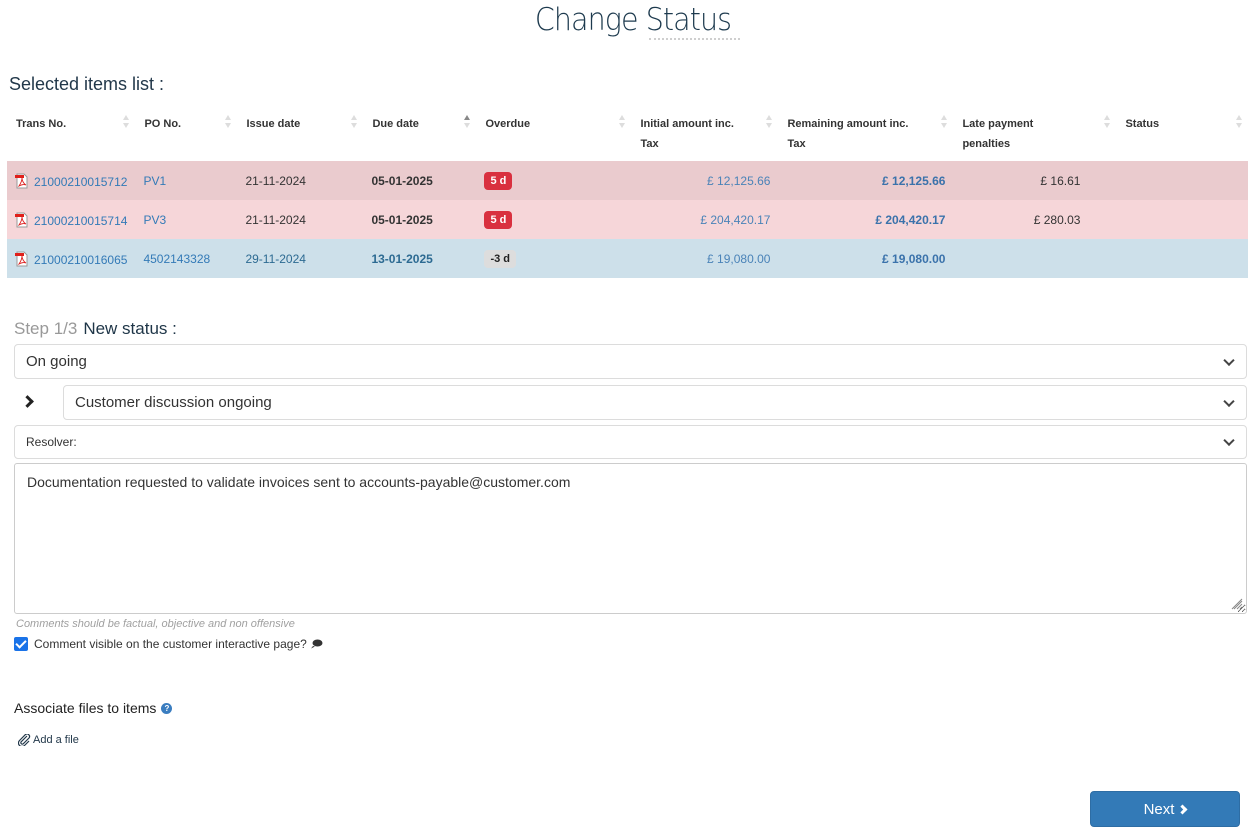 This screenshot has width=1252, height=833. I want to click on po-no-link: 4502143328, so click(176, 259).